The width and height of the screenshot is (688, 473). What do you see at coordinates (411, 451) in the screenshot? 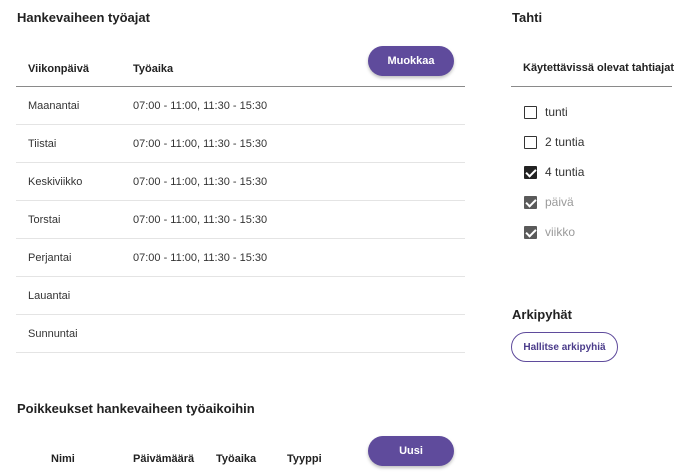
I see `new-exception-button: Uusi` at bounding box center [411, 451].